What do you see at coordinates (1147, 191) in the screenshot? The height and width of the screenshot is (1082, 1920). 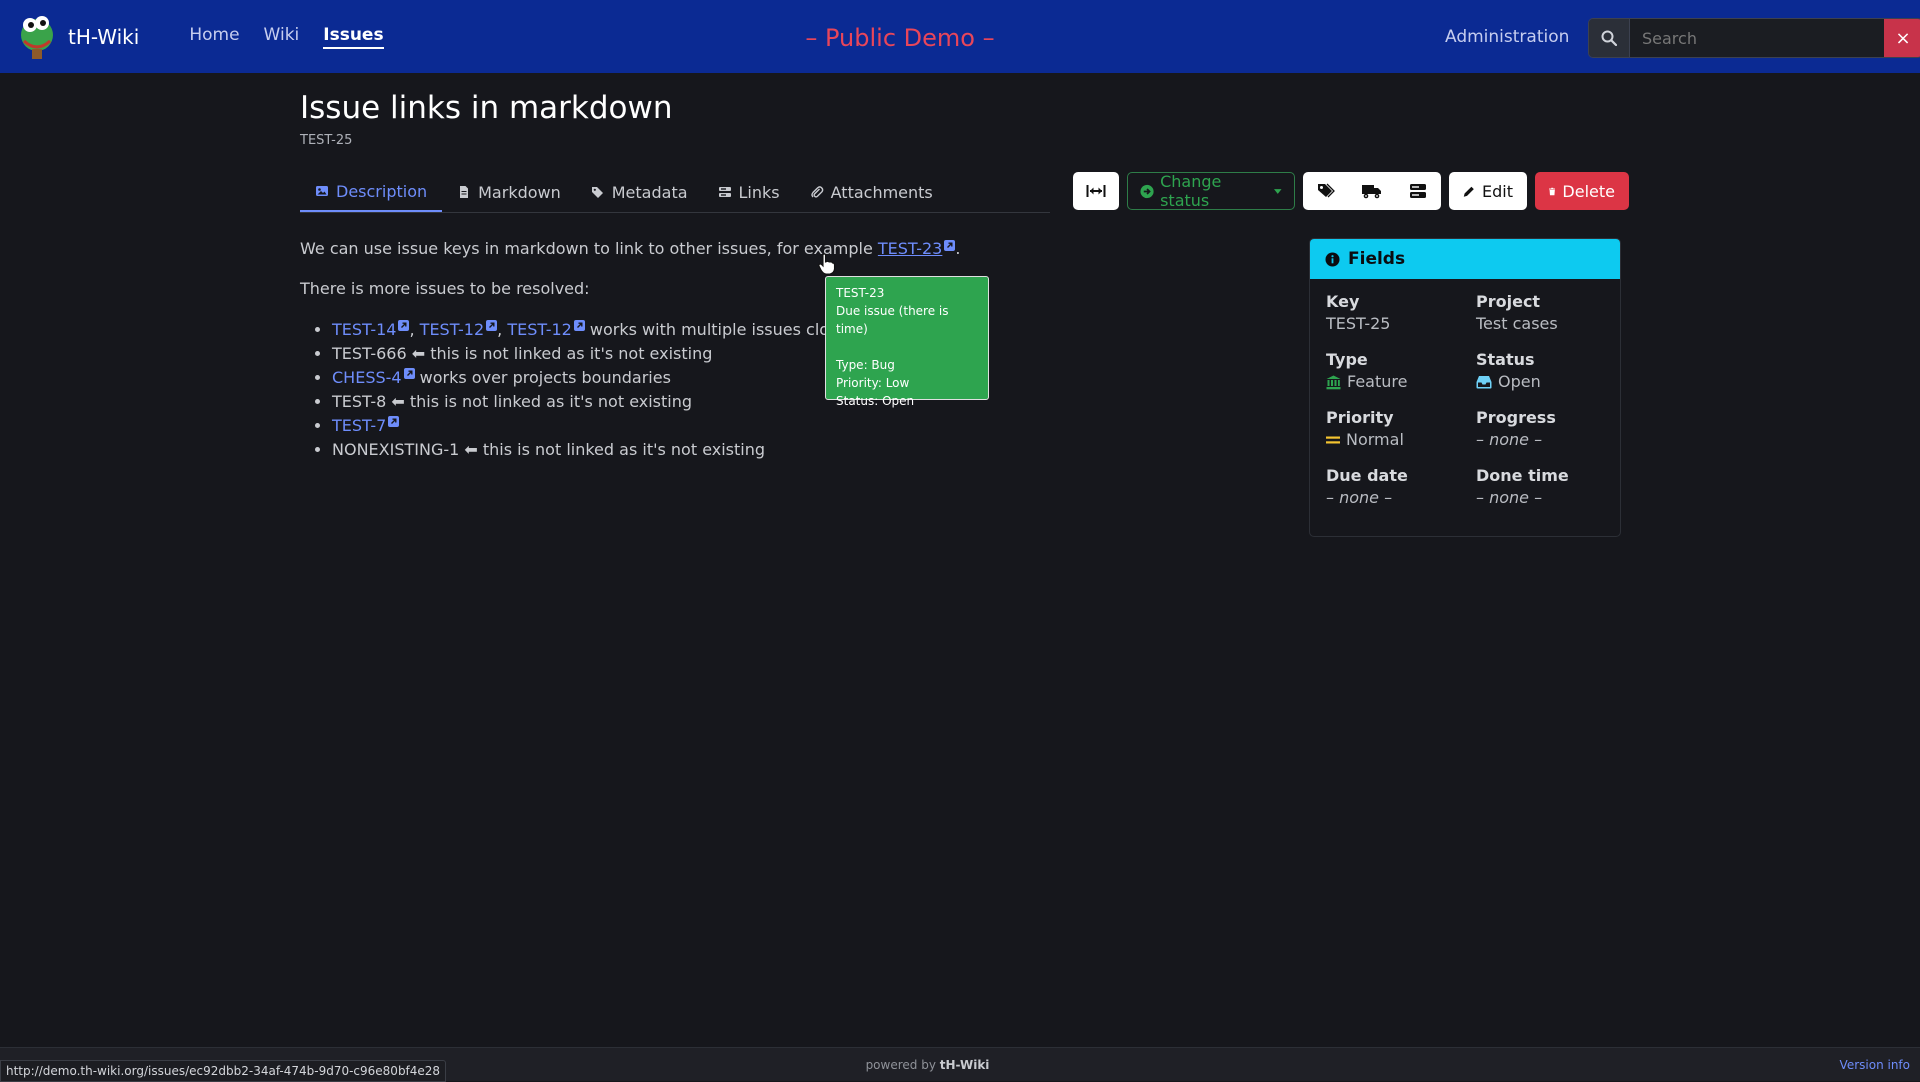 I see `arrow-circle-icon` at bounding box center [1147, 191].